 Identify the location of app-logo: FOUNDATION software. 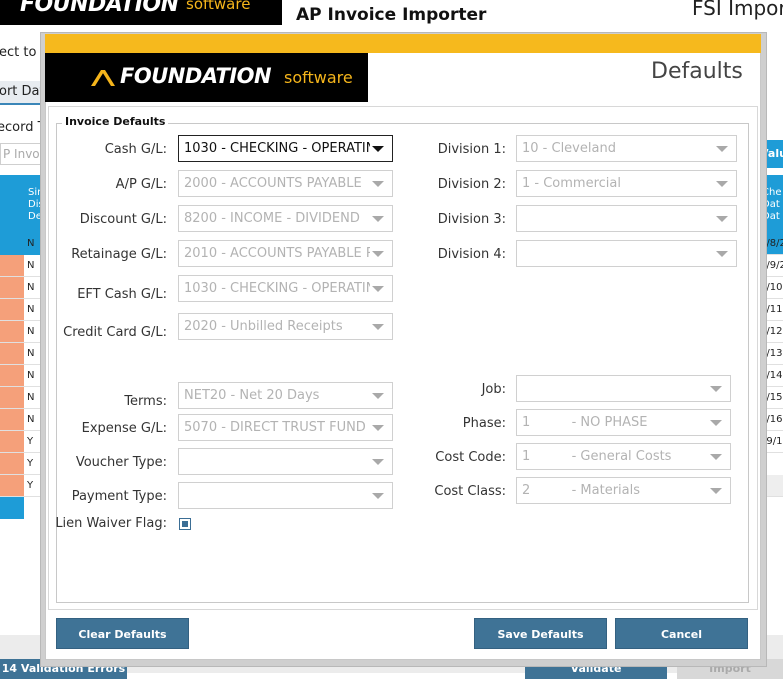
(141, 12).